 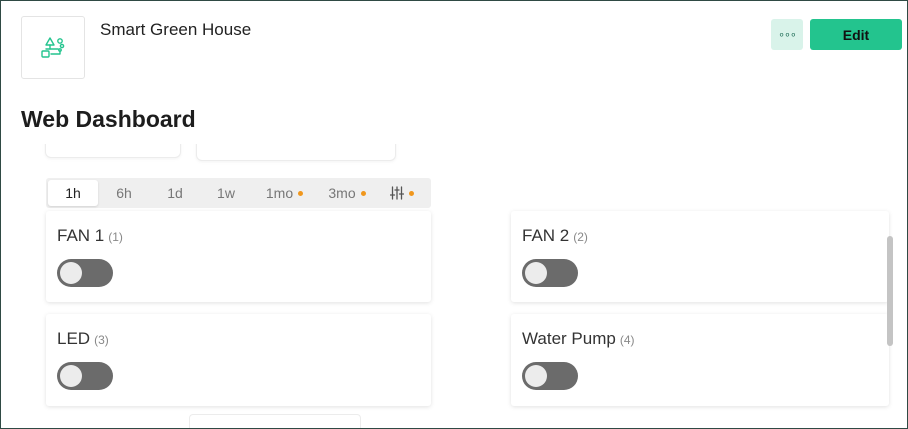 I want to click on widget-led: LED (3), so click(x=238, y=360).